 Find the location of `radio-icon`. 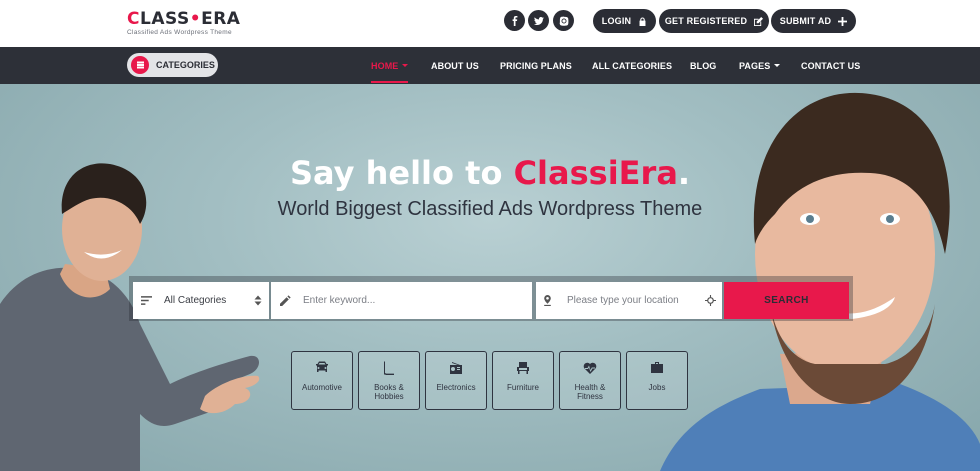

radio-icon is located at coordinates (456, 368).